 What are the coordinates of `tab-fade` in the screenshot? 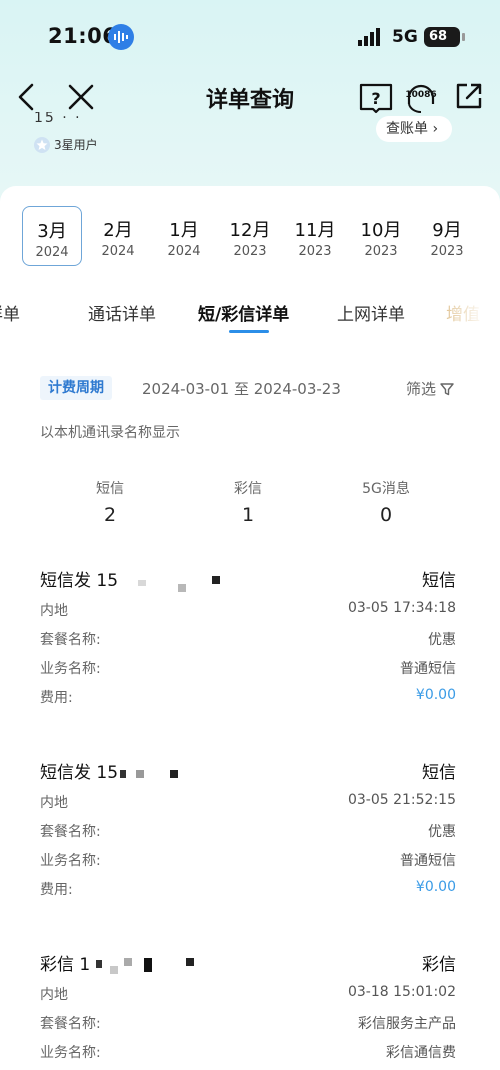 It's located at (465, 316).